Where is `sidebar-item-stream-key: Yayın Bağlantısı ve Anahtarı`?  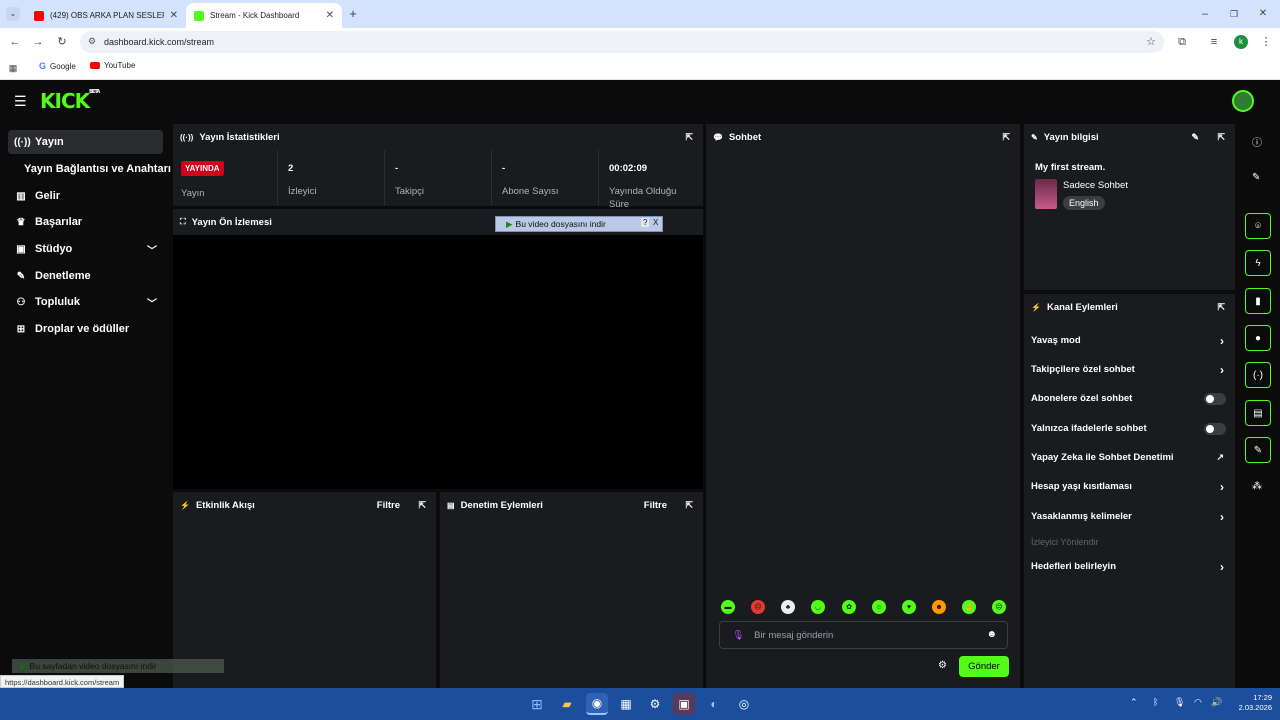
sidebar-item-stream-key: Yayın Bağlantısı ve Anahtarı is located at coordinates (94, 169).